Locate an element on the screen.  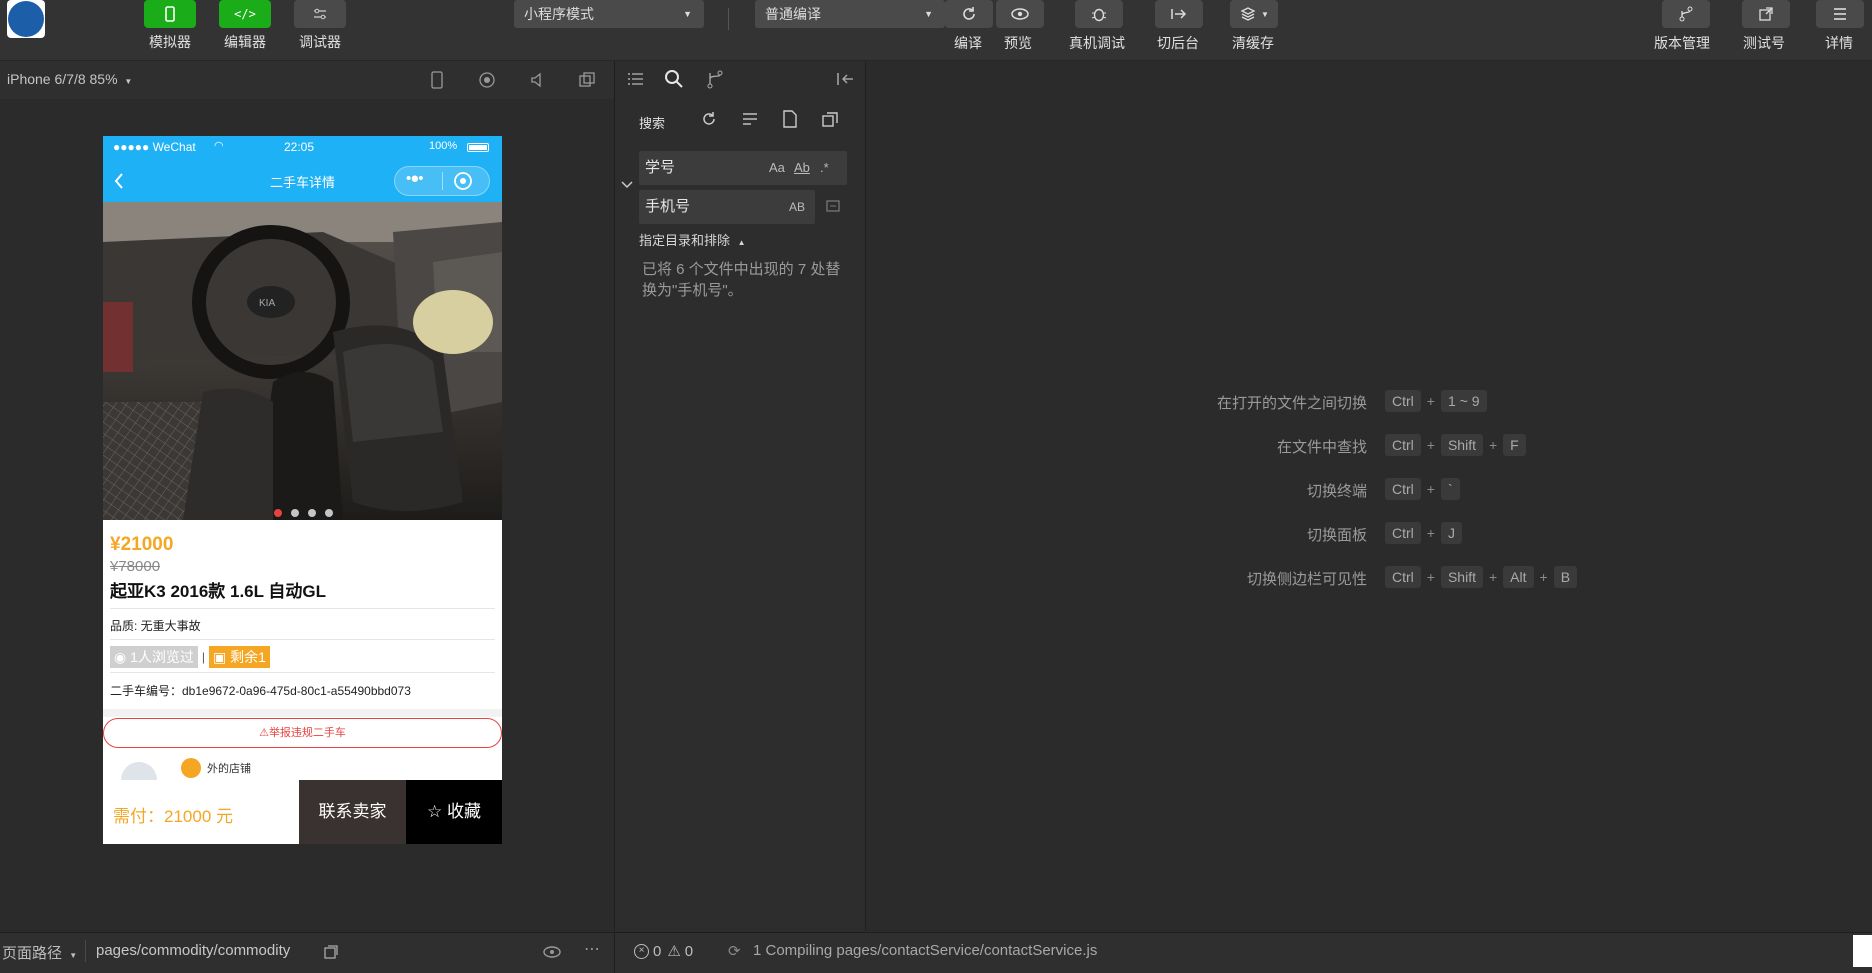
shortcut-row: 切换面板 Ctrl + J is located at coordinates (1369, 534).